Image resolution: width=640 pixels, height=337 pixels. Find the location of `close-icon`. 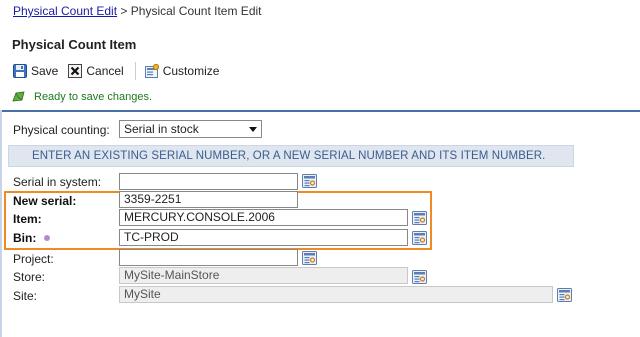

close-icon is located at coordinates (75, 71).